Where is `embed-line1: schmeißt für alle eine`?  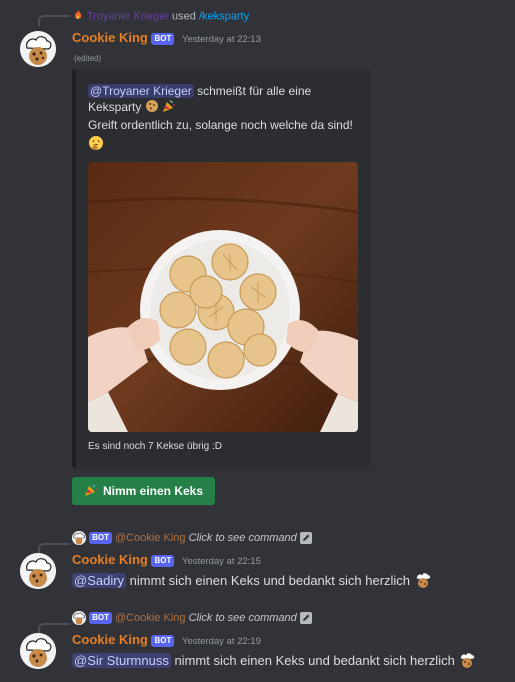
embed-line1: schmeißt für alle eine is located at coordinates (254, 91).